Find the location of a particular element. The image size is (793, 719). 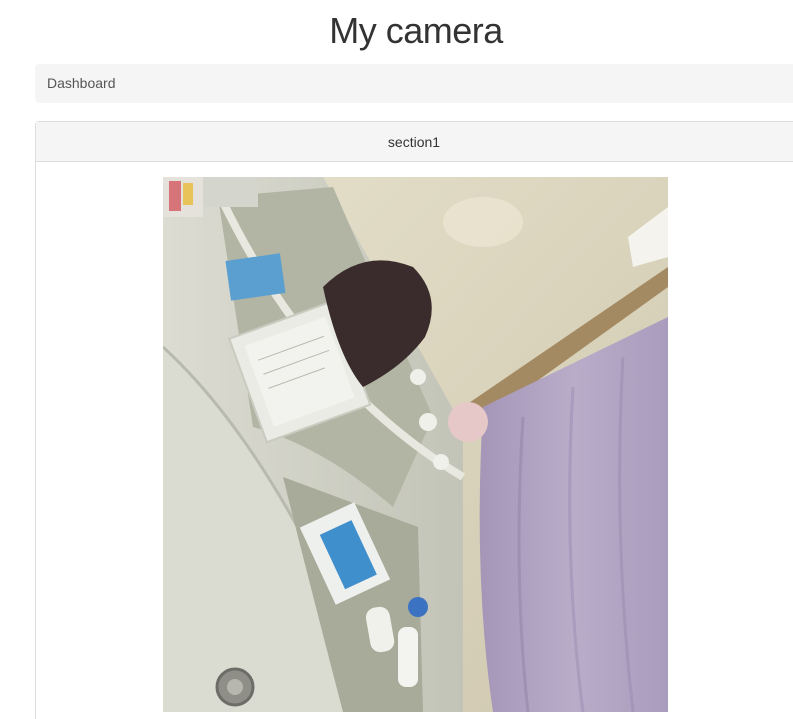

page-title: My camera is located at coordinates (416, 30).